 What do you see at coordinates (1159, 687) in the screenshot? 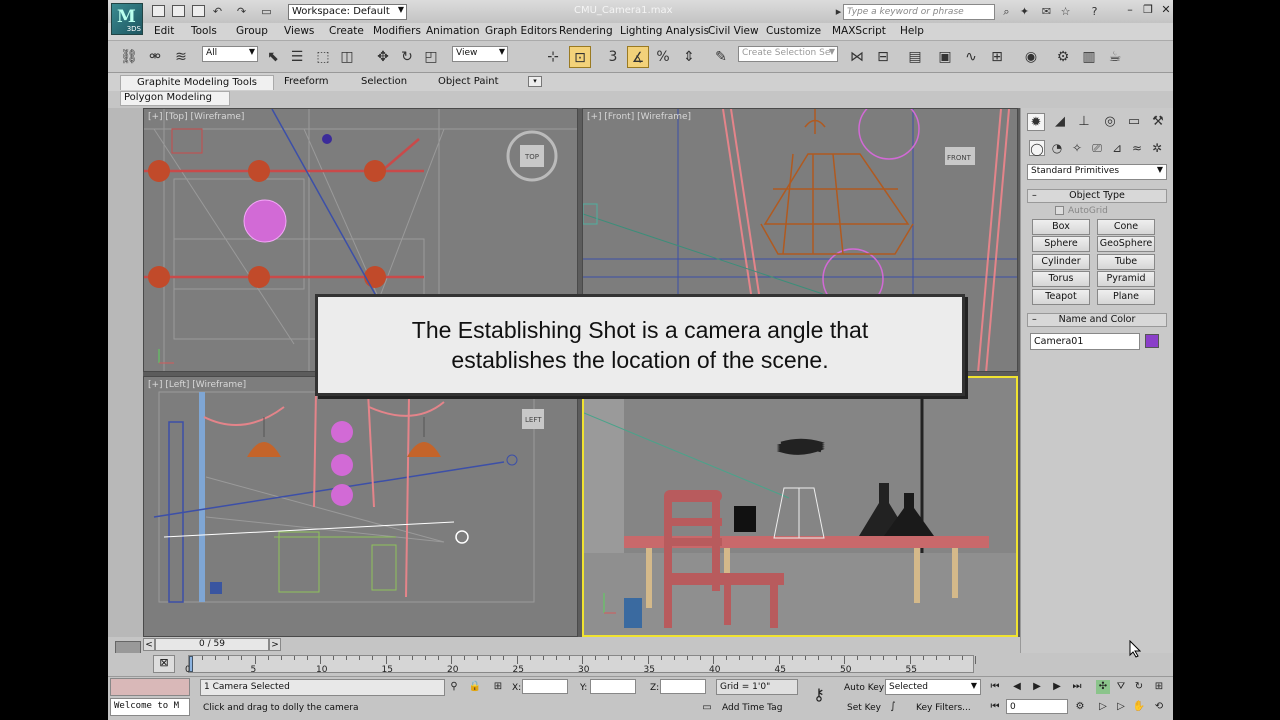
I see `maximize-viewport-icon: ⊞` at bounding box center [1159, 687].